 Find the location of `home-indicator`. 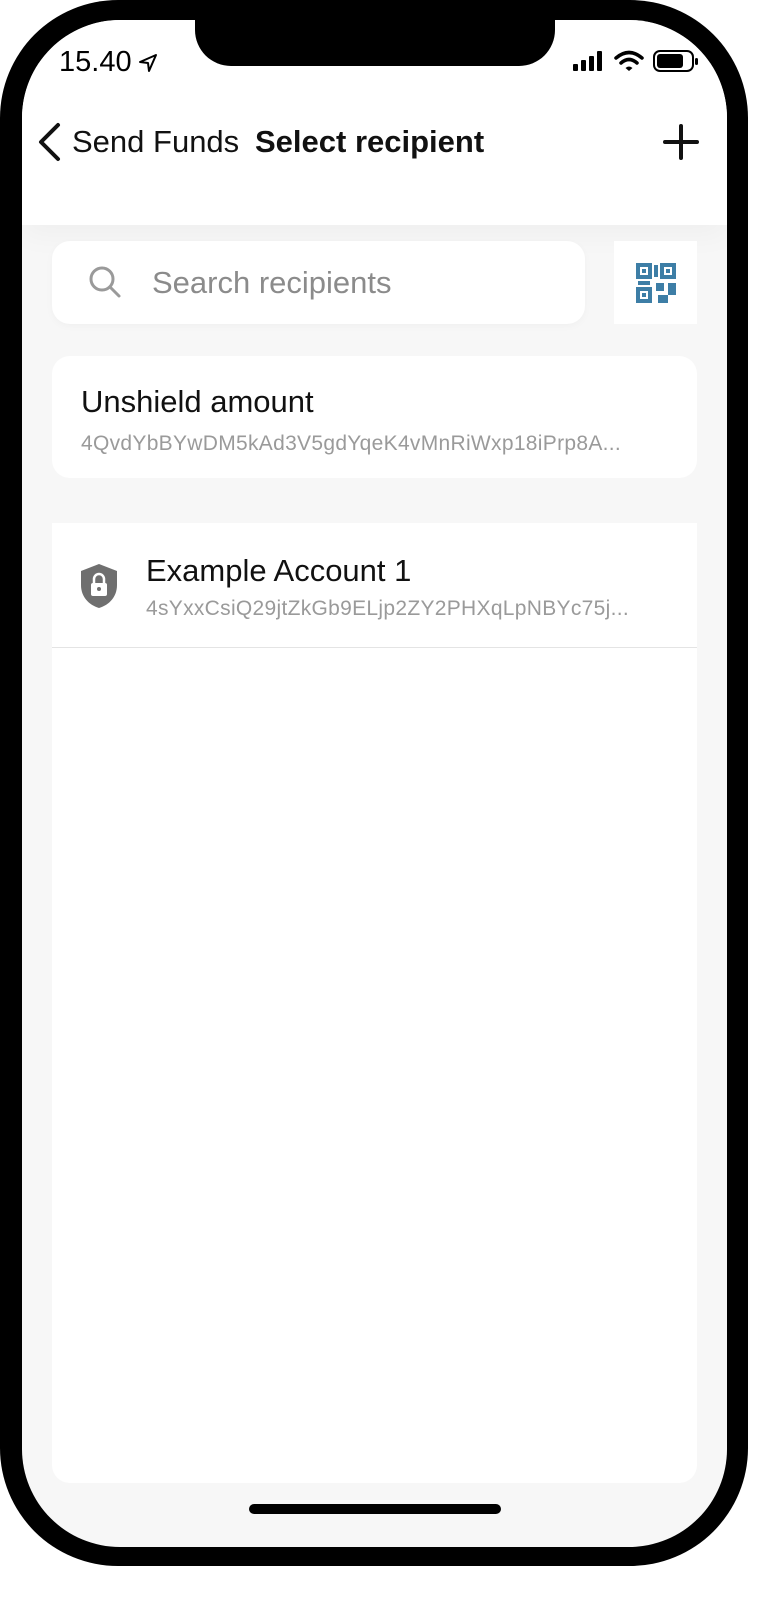

home-indicator is located at coordinates (375, 1509).